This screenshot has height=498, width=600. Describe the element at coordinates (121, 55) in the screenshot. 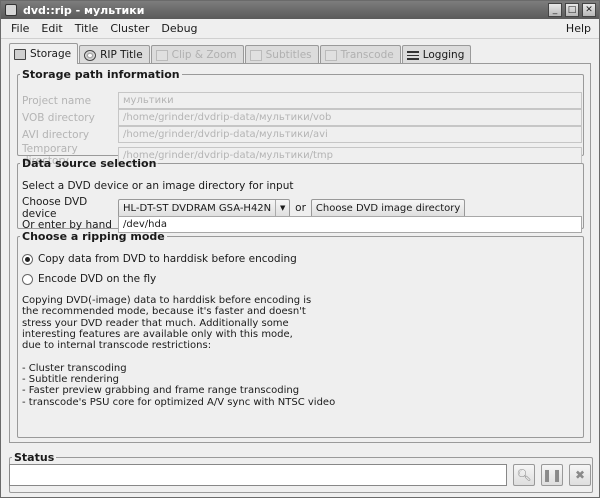

I see `tab-label: RIP Title` at that location.